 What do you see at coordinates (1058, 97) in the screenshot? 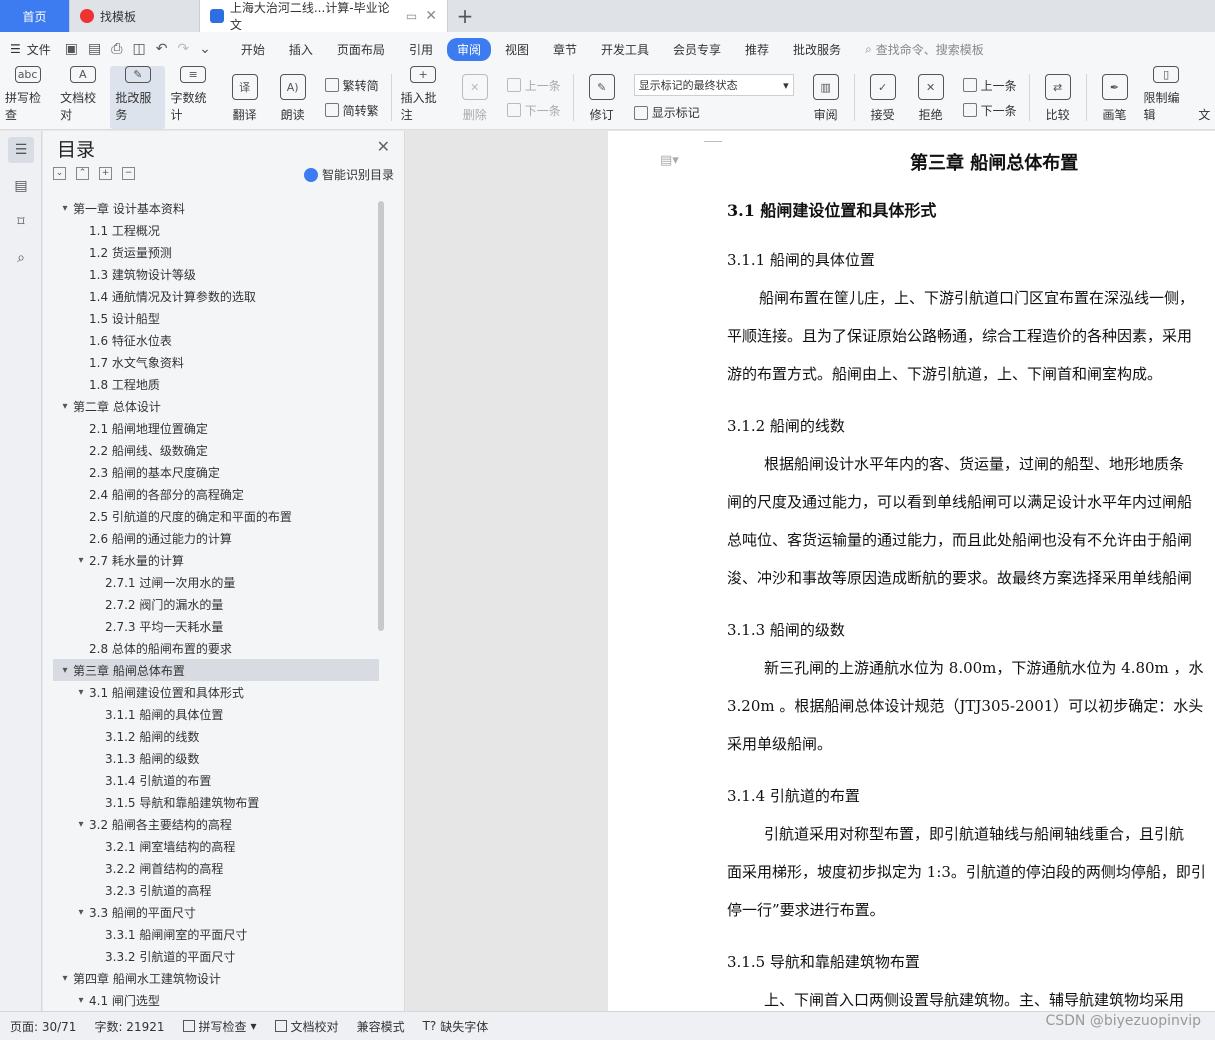
I see `compare-button: ⇄ 比较` at bounding box center [1058, 97].